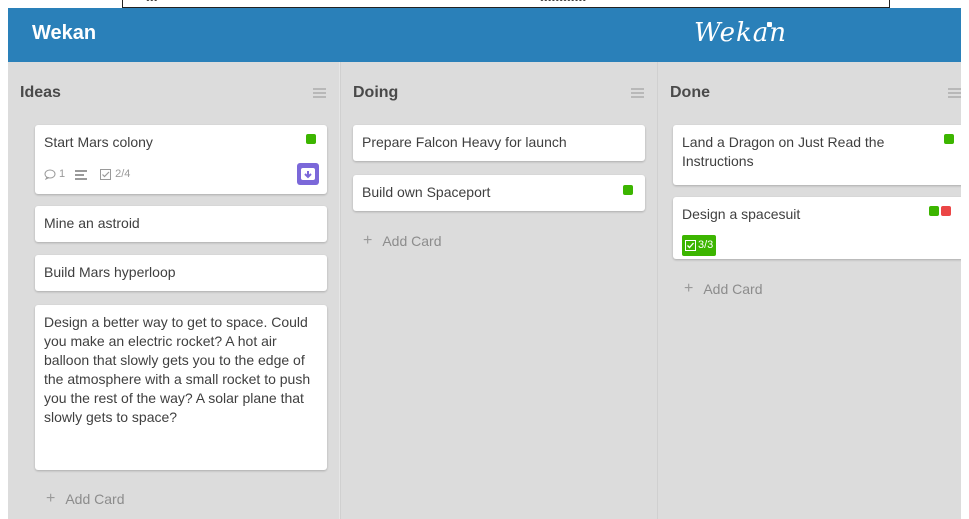 The width and height of the screenshot is (969, 519). Describe the element at coordinates (769, 24) in the screenshot. I see `wekan-logo-dot` at that location.